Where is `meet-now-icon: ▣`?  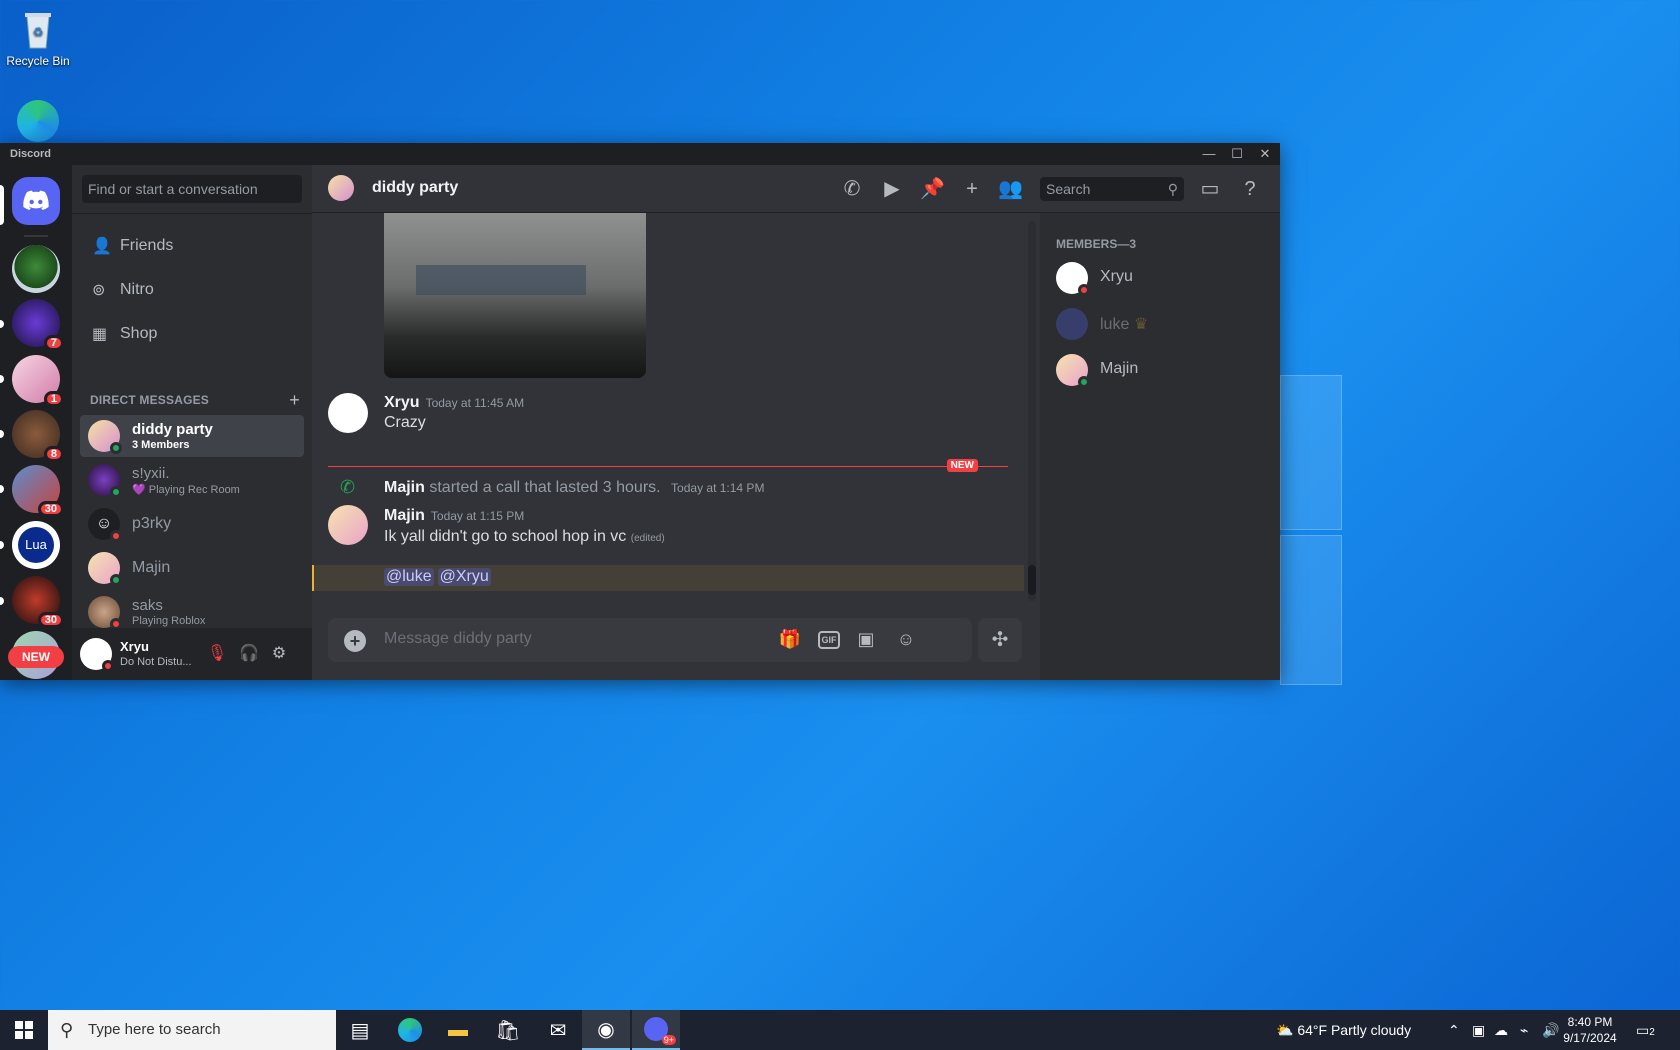 meet-now-icon: ▣ is located at coordinates (1478, 1030).